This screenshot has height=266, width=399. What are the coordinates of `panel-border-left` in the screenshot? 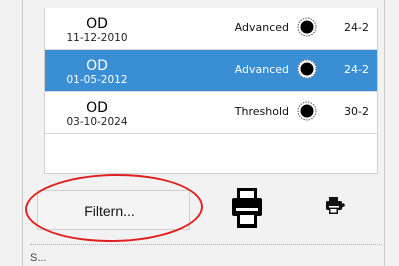 It's located at (22, 133).